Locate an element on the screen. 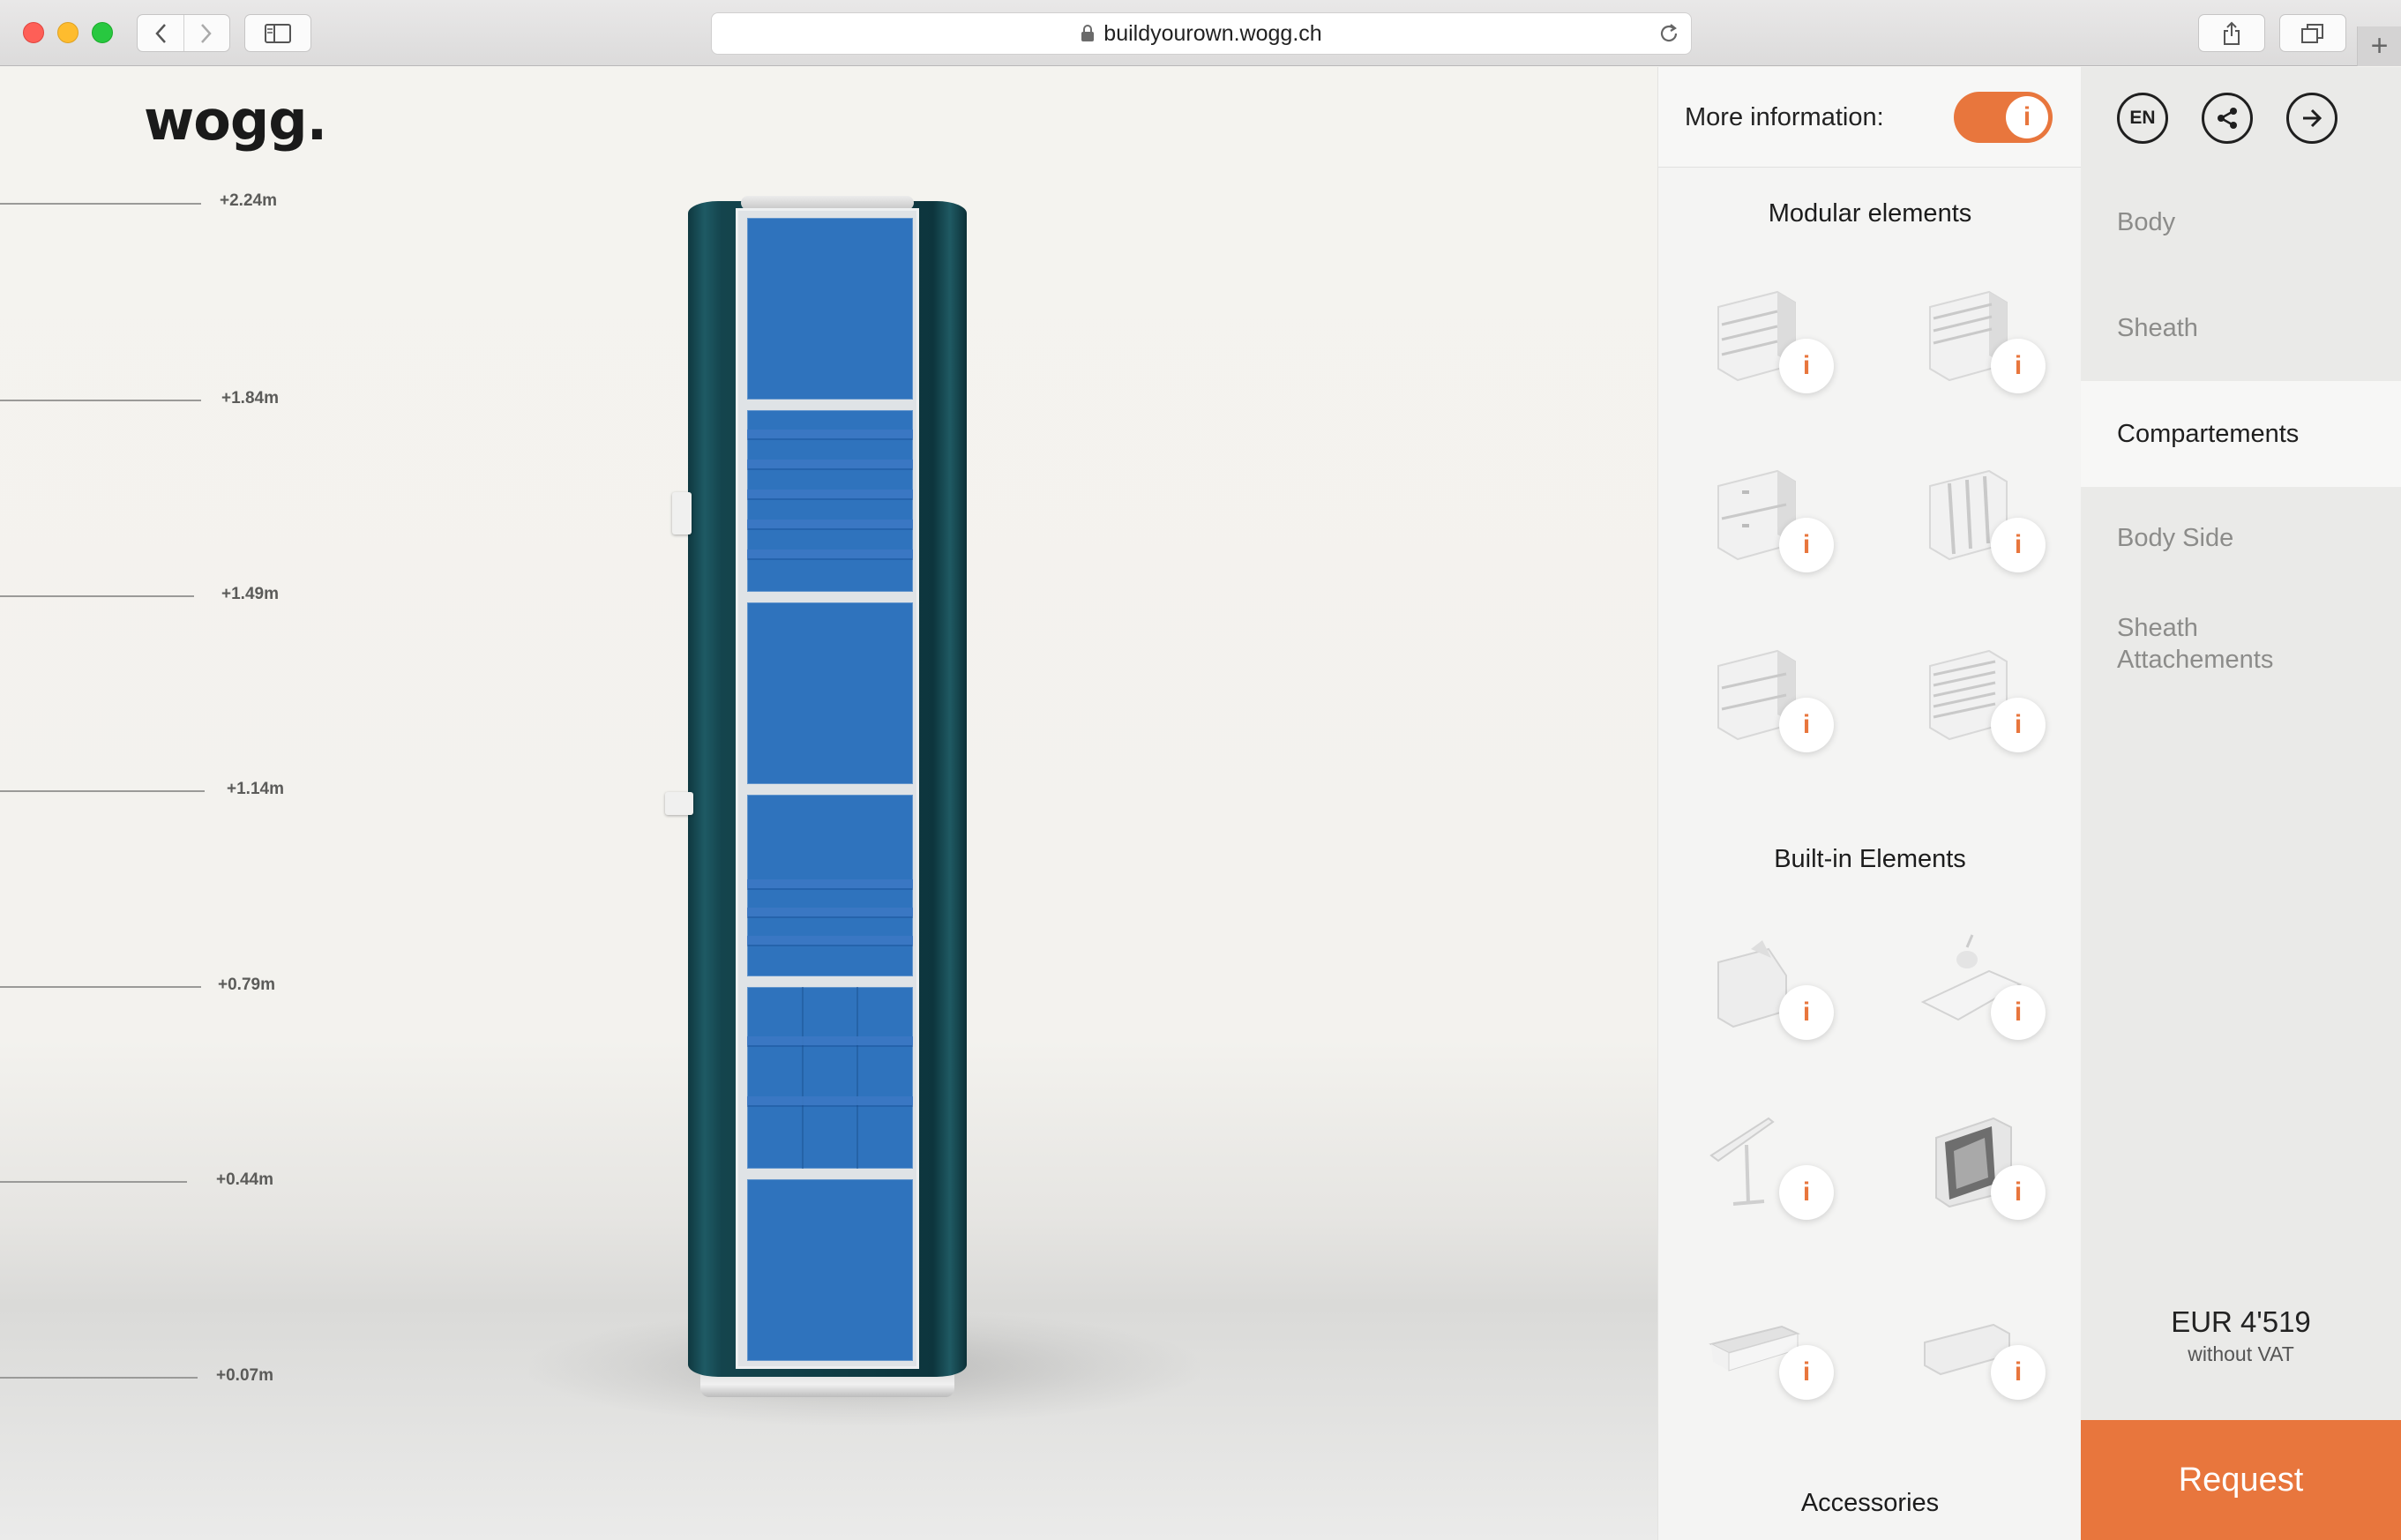  ruler-label: +0.44m is located at coordinates (245, 1179).